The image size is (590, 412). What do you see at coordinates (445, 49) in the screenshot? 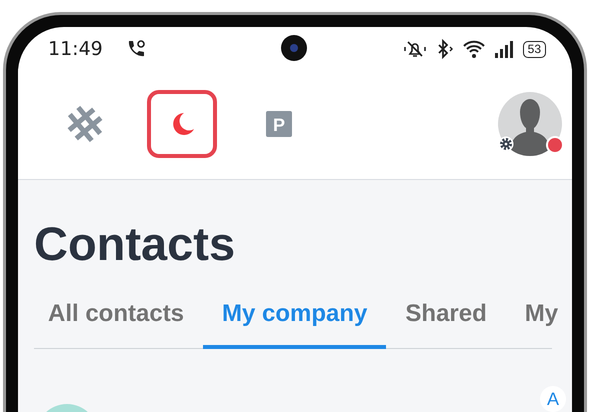
I see `bluetooth-icon` at bounding box center [445, 49].